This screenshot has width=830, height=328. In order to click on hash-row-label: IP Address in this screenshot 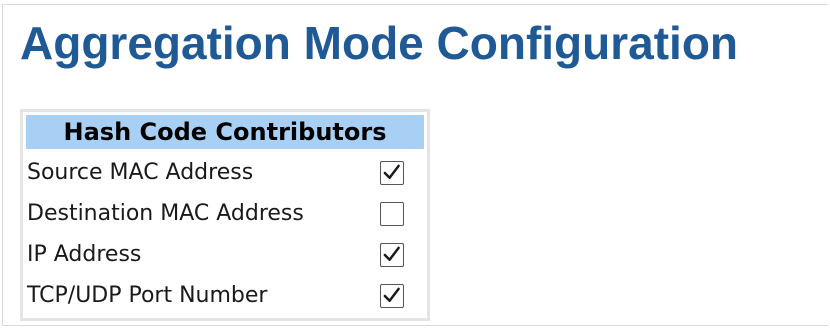, I will do `click(84, 254)`.